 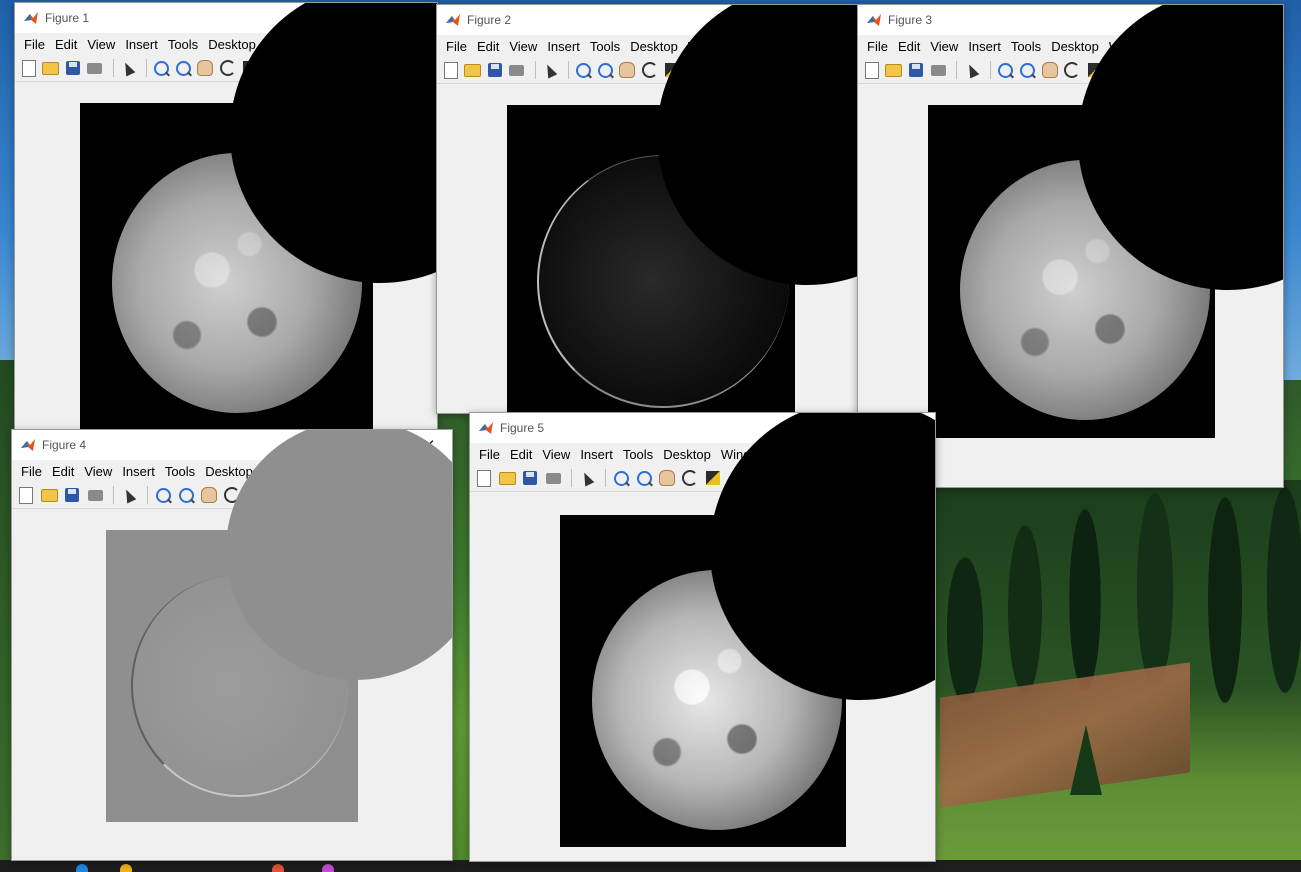 I want to click on data-cursor-icon, so click(x=713, y=478).